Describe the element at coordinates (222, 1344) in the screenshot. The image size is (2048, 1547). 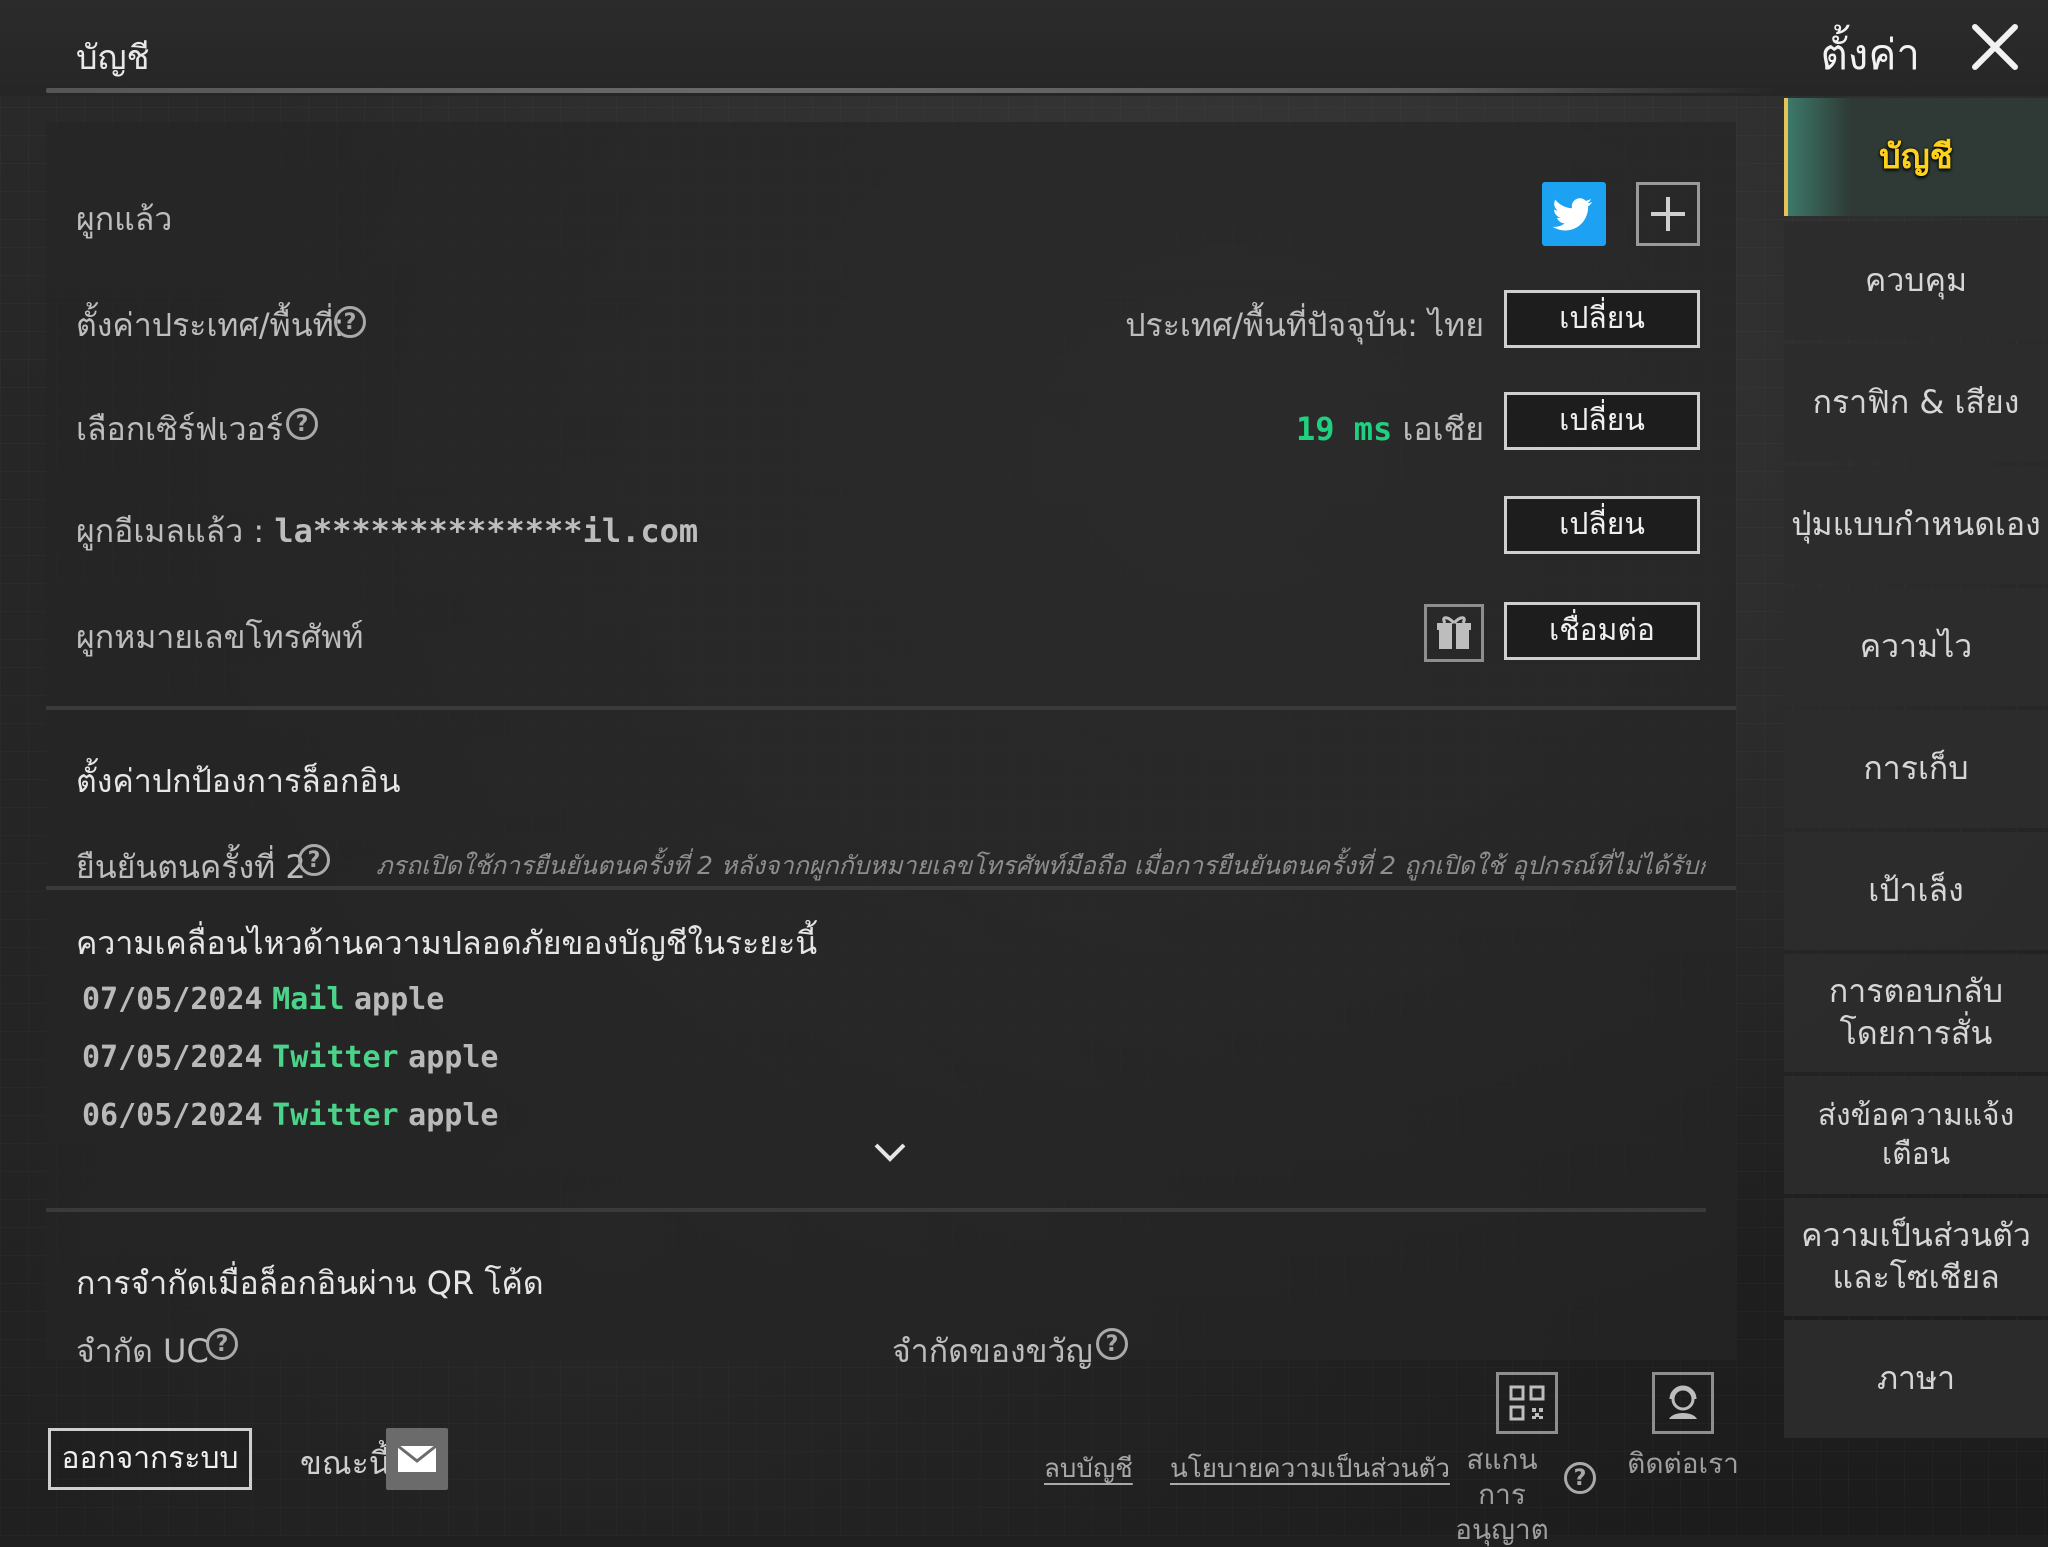
I see `uc-help-icon: ?` at that location.